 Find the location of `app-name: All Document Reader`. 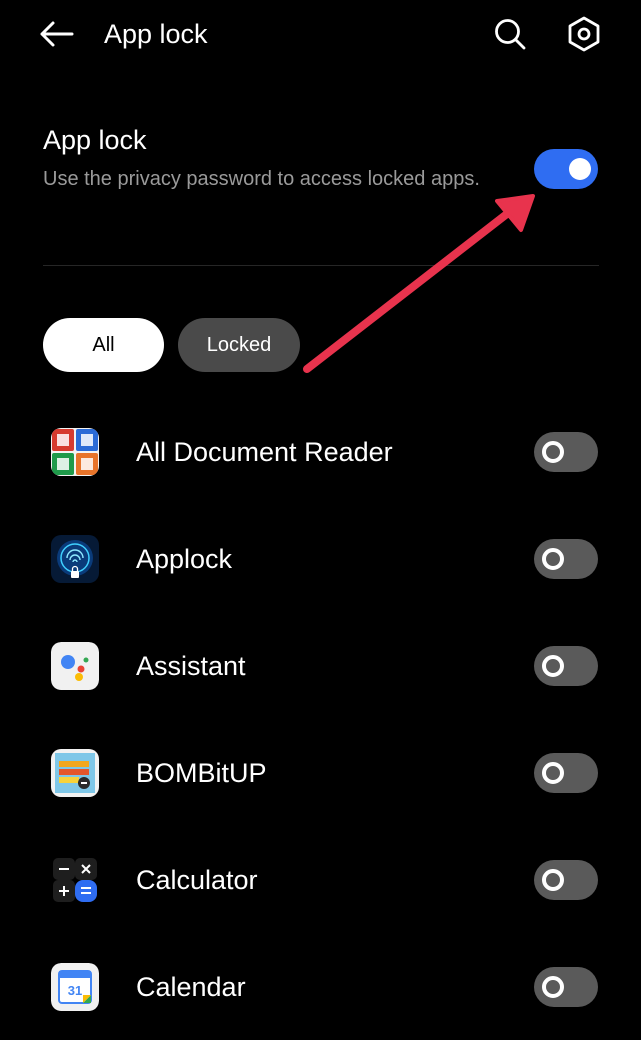

app-name: All Document Reader is located at coordinates (264, 452).